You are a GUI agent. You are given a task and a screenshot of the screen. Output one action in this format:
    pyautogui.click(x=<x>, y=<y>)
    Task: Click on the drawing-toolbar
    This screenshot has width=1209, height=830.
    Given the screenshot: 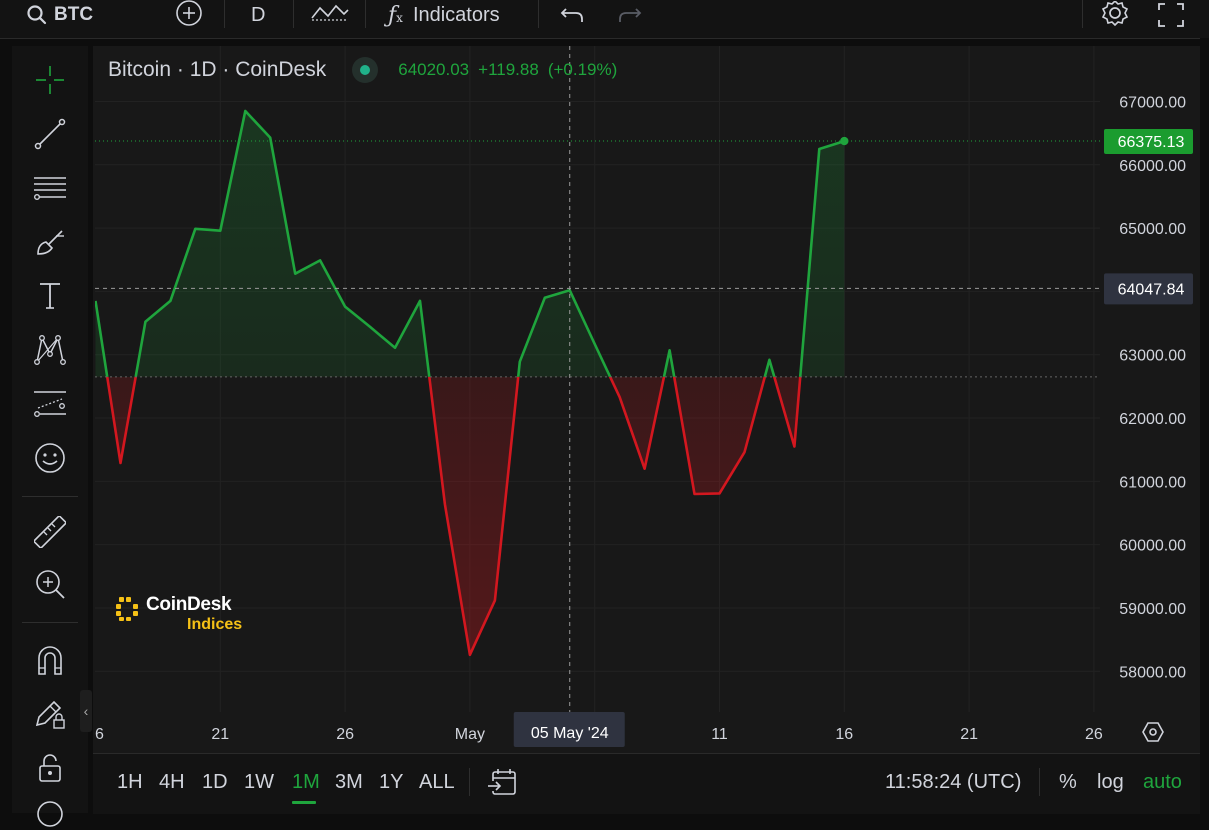 What is the action you would take?
    pyautogui.click(x=50, y=436)
    